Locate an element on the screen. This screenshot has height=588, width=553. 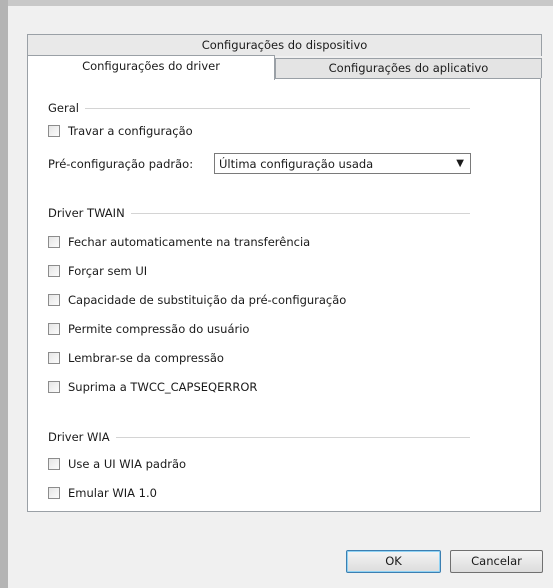
auto-close-label: Fechar automaticamente na transferência is located at coordinates (189, 242).